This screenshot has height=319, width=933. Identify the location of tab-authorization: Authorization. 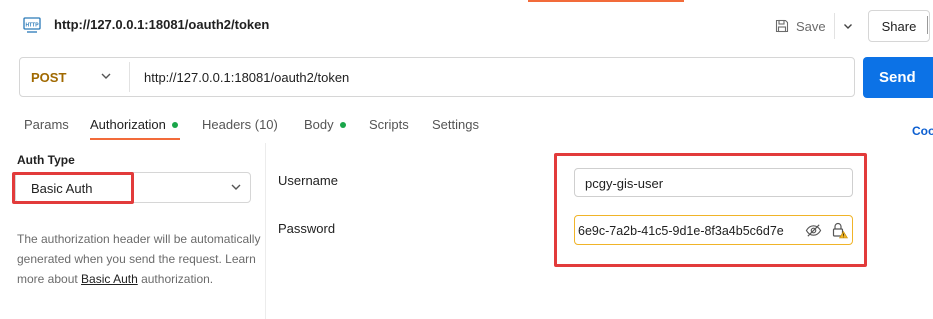
(134, 124).